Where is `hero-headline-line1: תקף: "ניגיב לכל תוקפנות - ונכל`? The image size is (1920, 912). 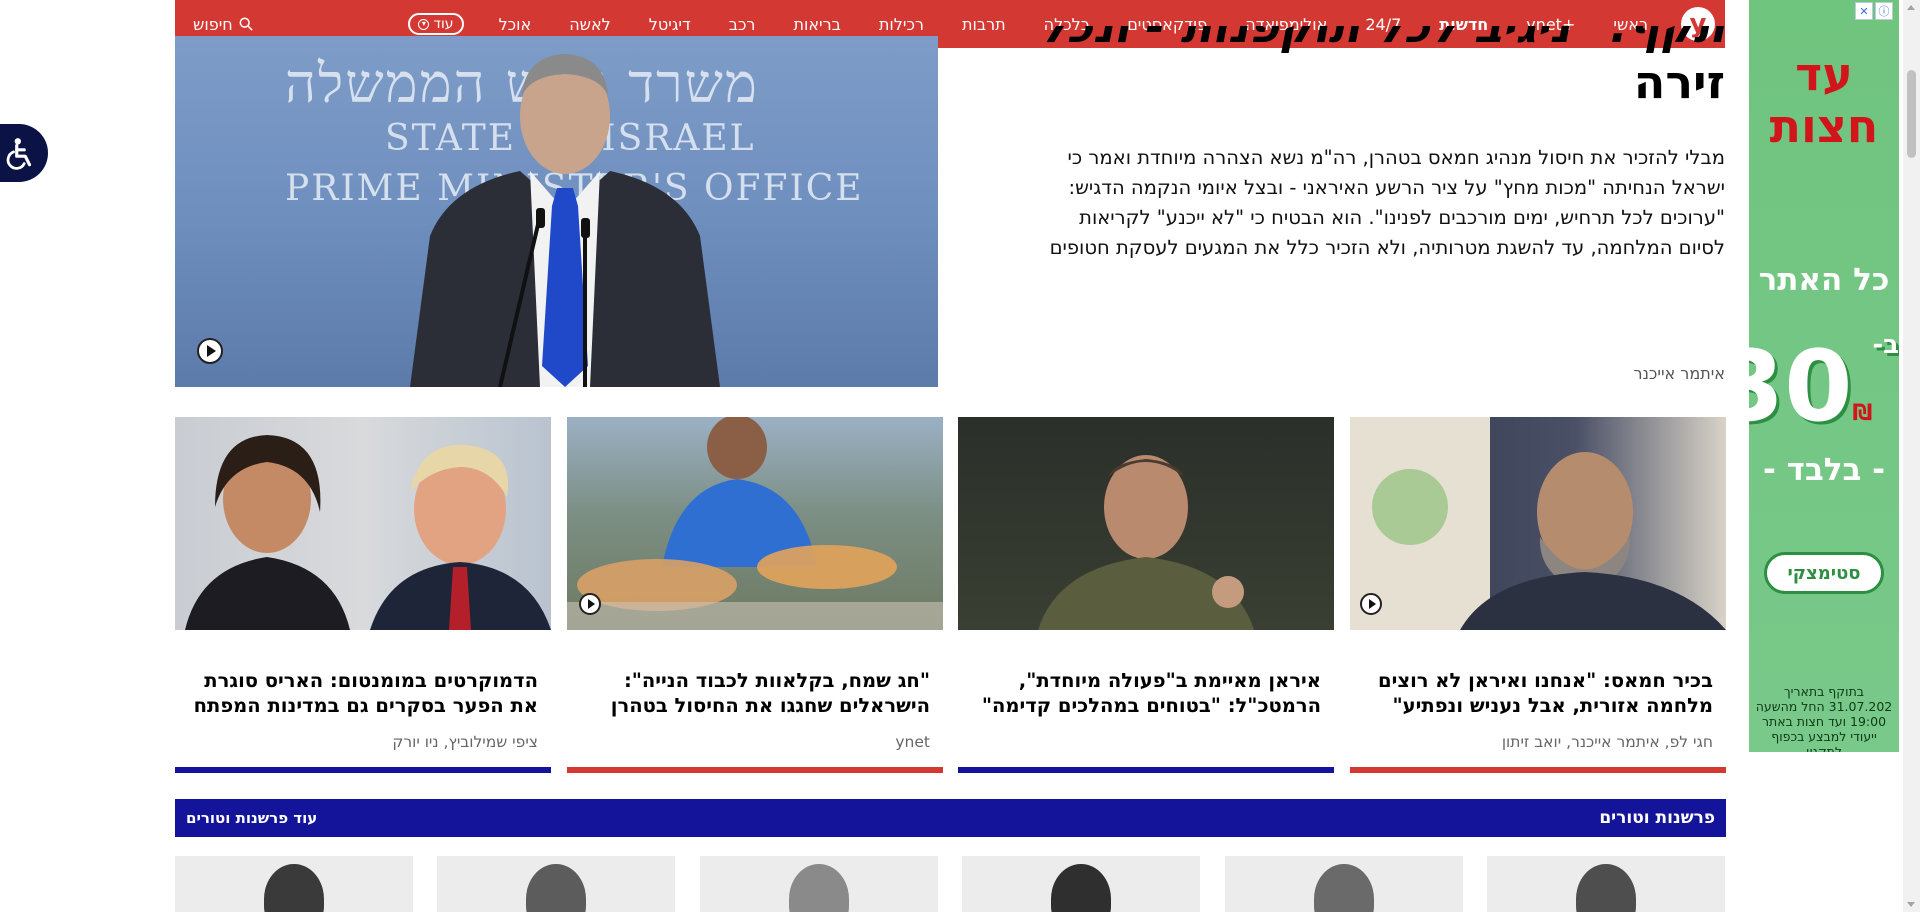 hero-headline-line1: תקף: "ניגיב לכל תוקפנות - ונכל is located at coordinates (1381, 39).